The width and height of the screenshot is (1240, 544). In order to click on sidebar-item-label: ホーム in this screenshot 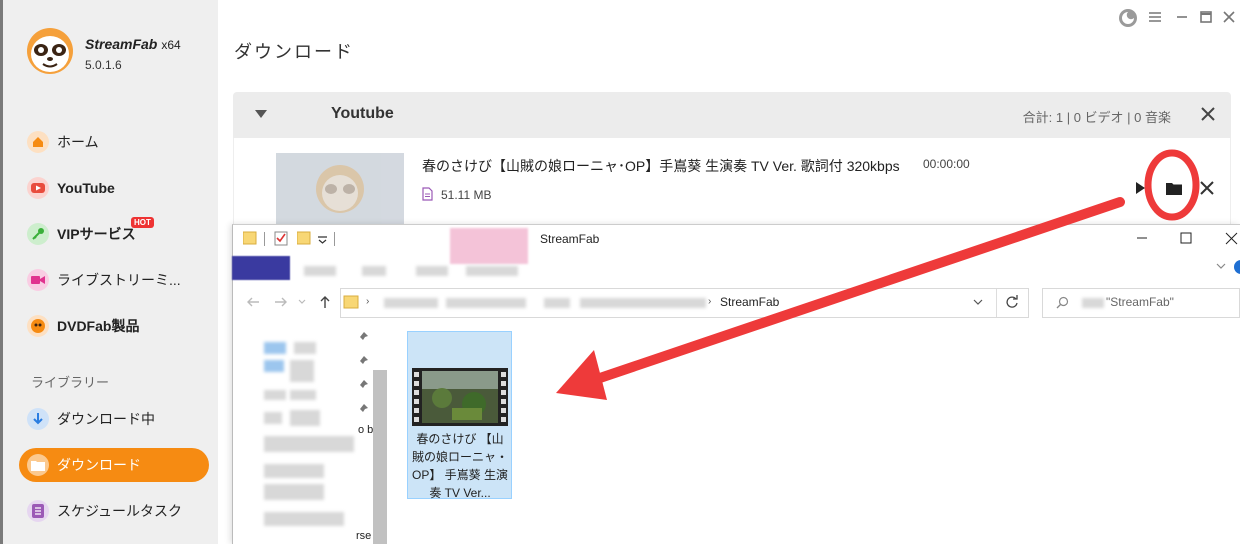, I will do `click(78, 142)`.